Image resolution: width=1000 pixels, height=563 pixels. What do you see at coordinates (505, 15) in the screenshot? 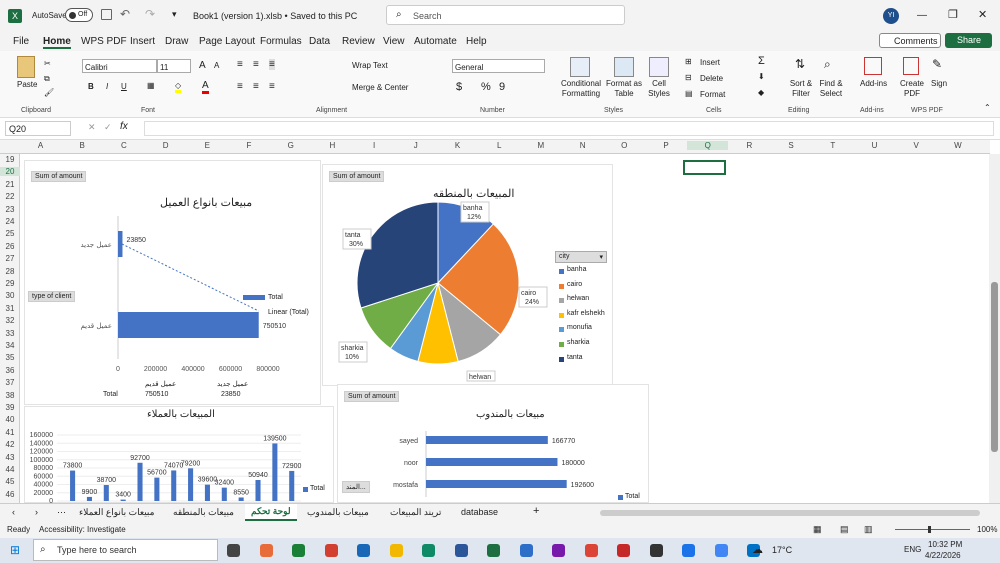
I see `search-box: ⌕ Search` at bounding box center [505, 15].